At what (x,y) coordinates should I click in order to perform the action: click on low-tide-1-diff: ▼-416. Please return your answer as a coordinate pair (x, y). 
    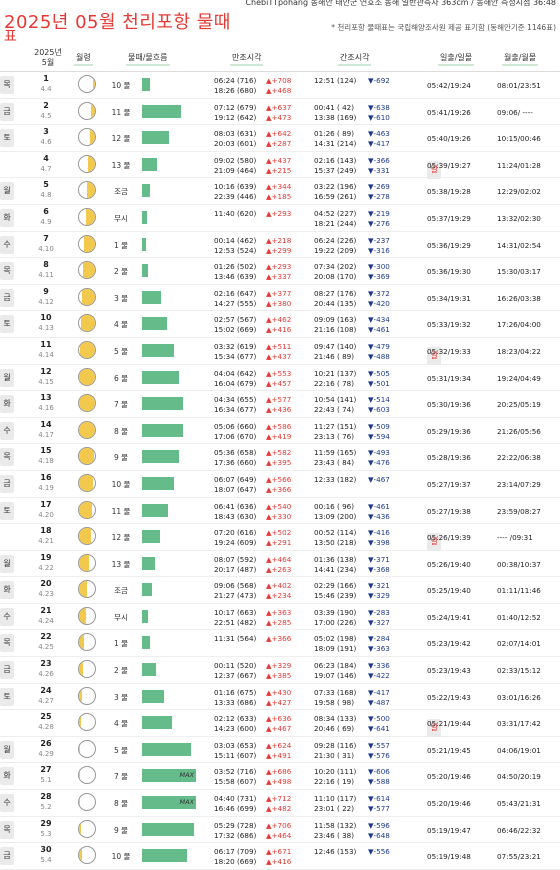
    Looking at the image, I should click on (379, 533).